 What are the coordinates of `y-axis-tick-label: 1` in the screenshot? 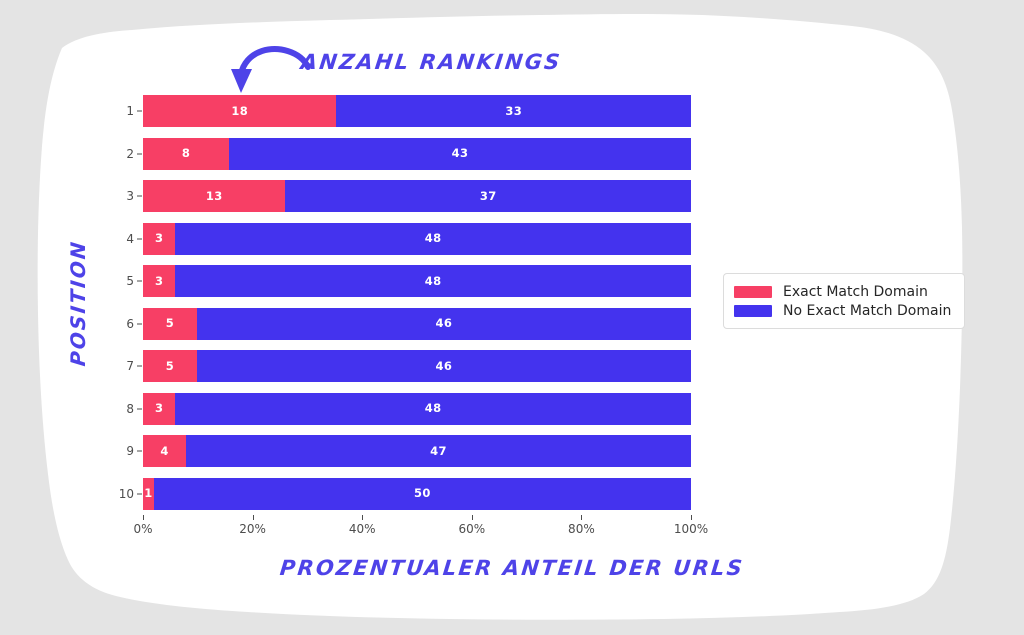 It's located at (130, 111).